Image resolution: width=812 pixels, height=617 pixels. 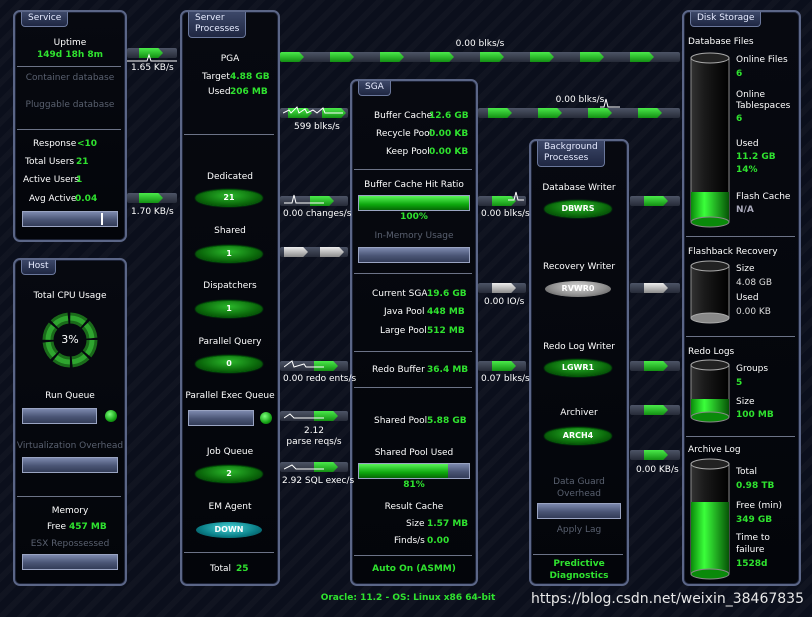 I want to click on server-processes-title: Server Processes, so click(x=217, y=25).